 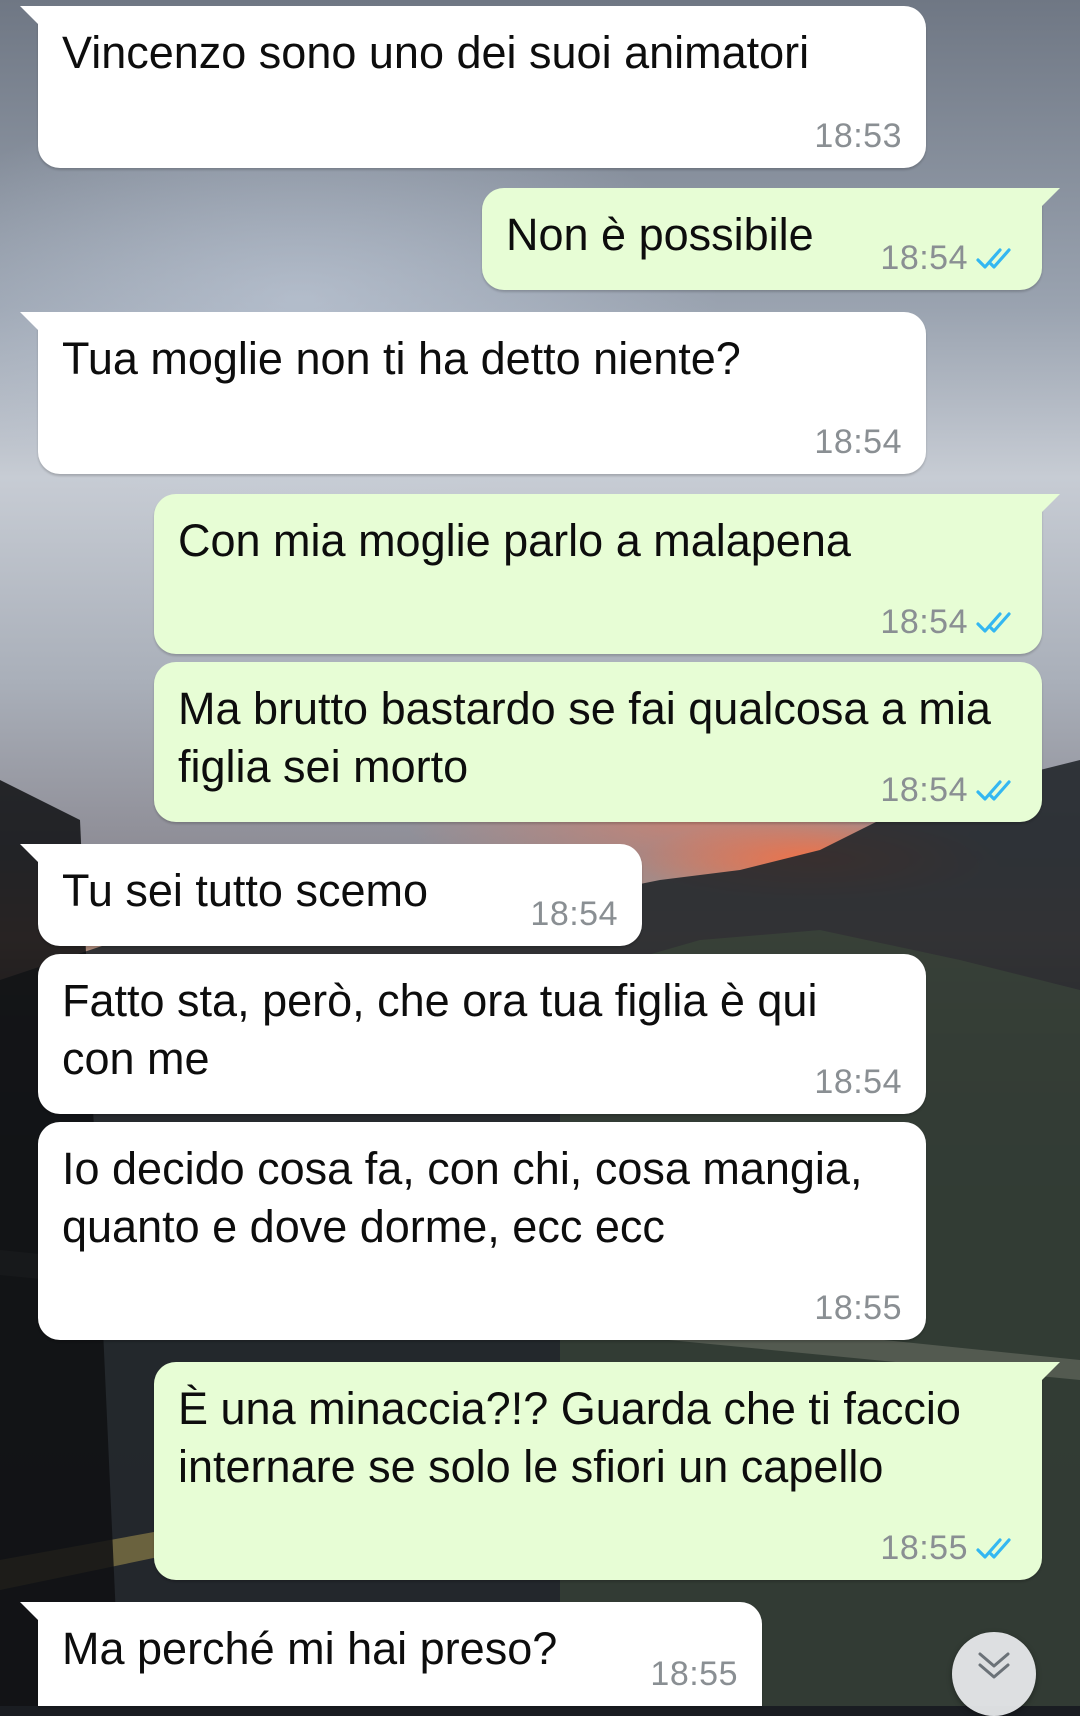 I want to click on message-bubble-incoming: Ma perché mi hai preso? 18:55, so click(x=391, y=1654).